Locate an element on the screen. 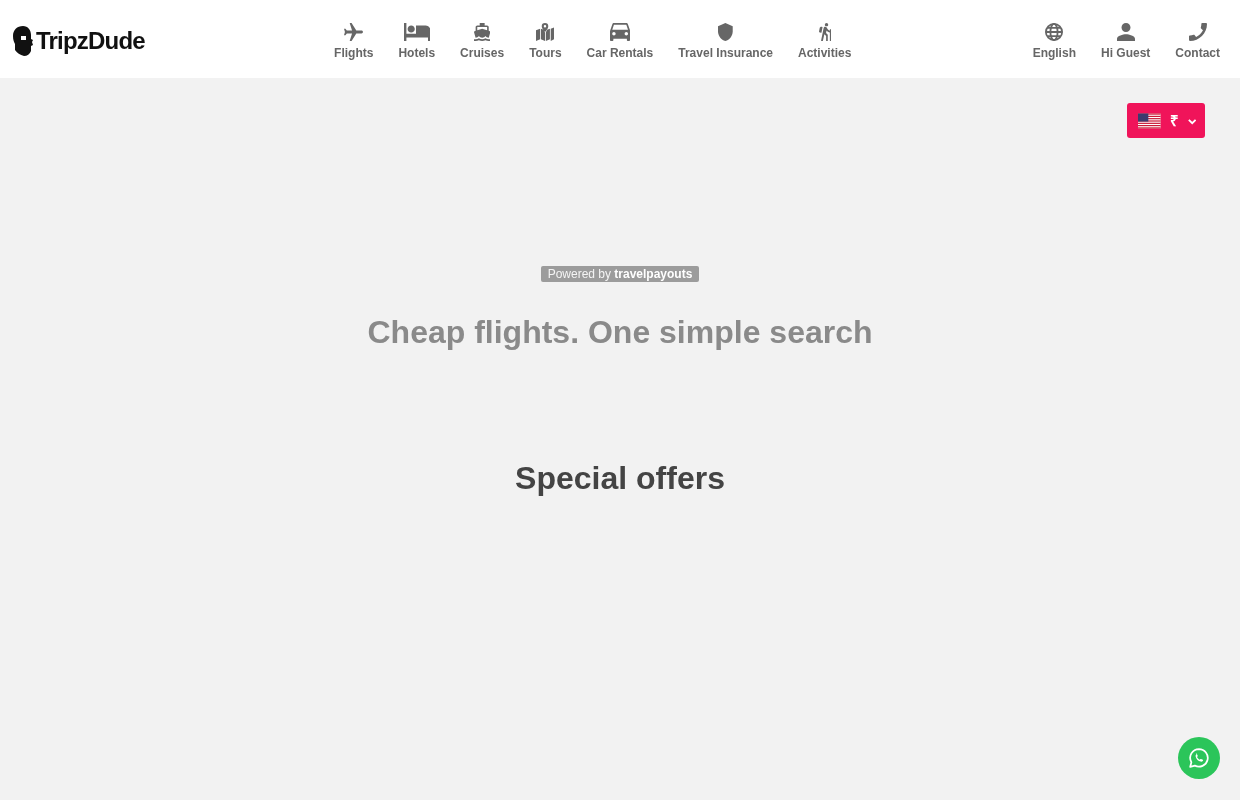  phone-bubble-icon is located at coordinates (1199, 758).